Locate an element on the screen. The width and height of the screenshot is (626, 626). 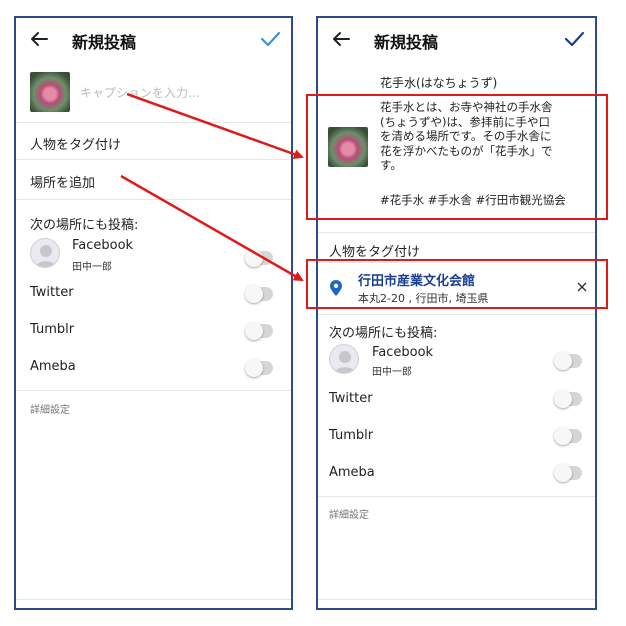
add-location-row: 場所を追加 is located at coordinates (62, 181).